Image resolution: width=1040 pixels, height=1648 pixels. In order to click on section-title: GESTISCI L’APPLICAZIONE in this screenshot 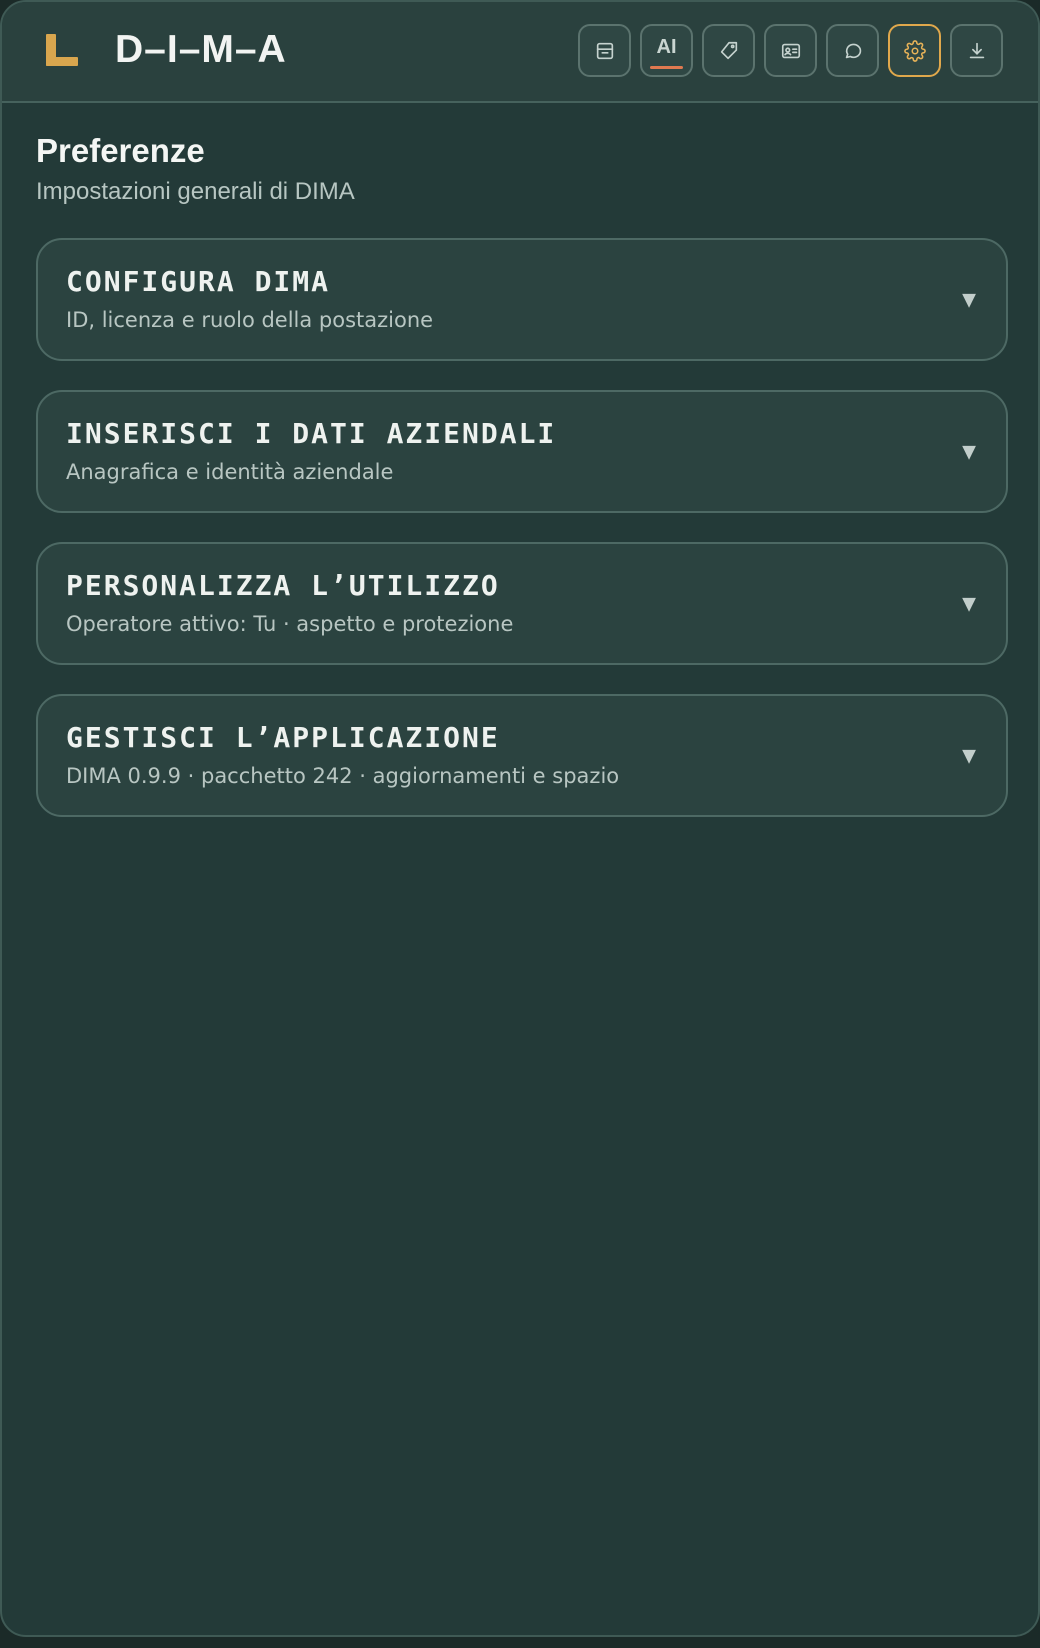, I will do `click(283, 737)`.